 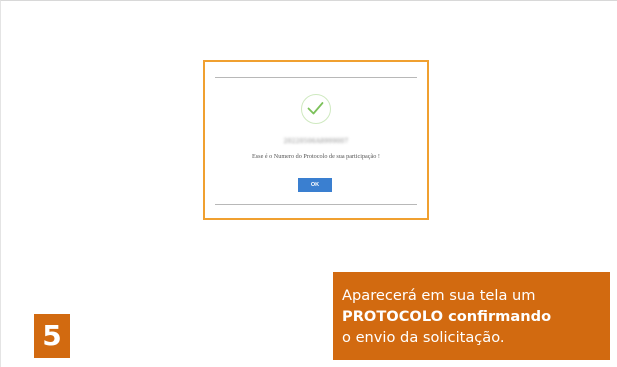 I want to click on callout-protocol-word: PROTOCOLO, so click(x=393, y=316).